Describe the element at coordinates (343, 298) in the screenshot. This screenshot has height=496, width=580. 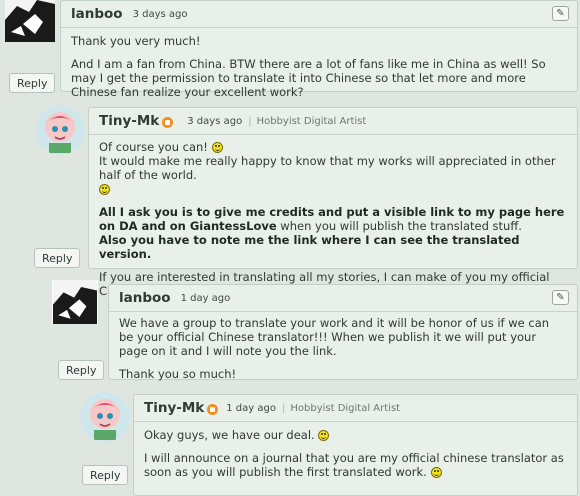
I see `comment-header: lanboo 1 day ago ✎` at that location.